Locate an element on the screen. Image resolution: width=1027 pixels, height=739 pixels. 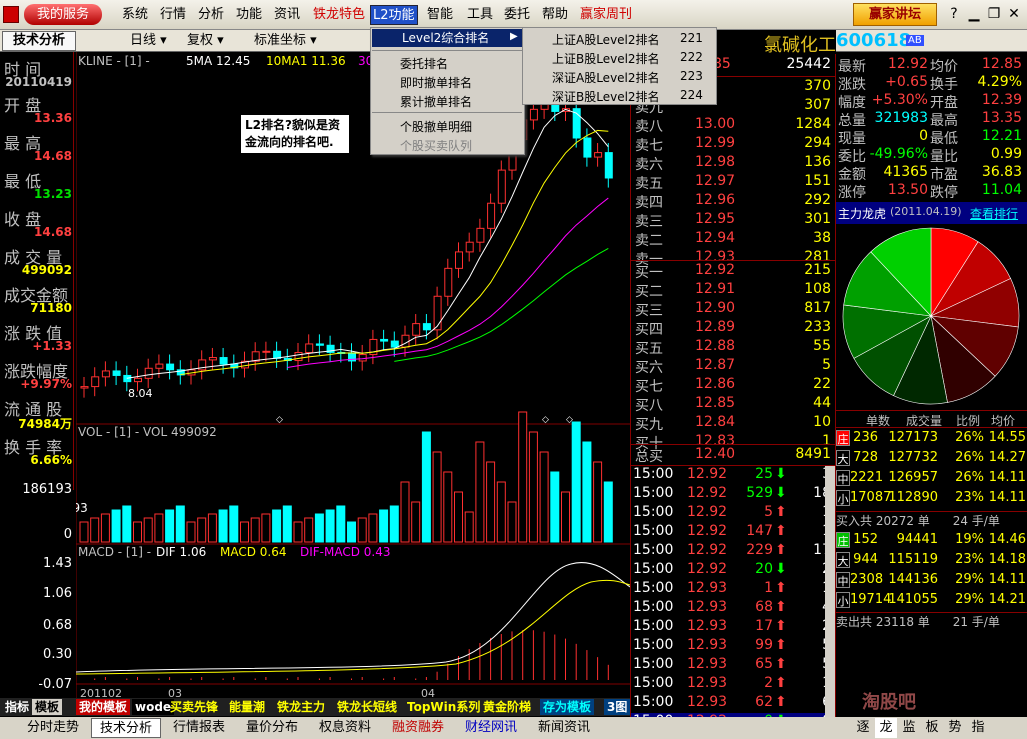
menu-9: 委托 is located at coordinates (517, 15).